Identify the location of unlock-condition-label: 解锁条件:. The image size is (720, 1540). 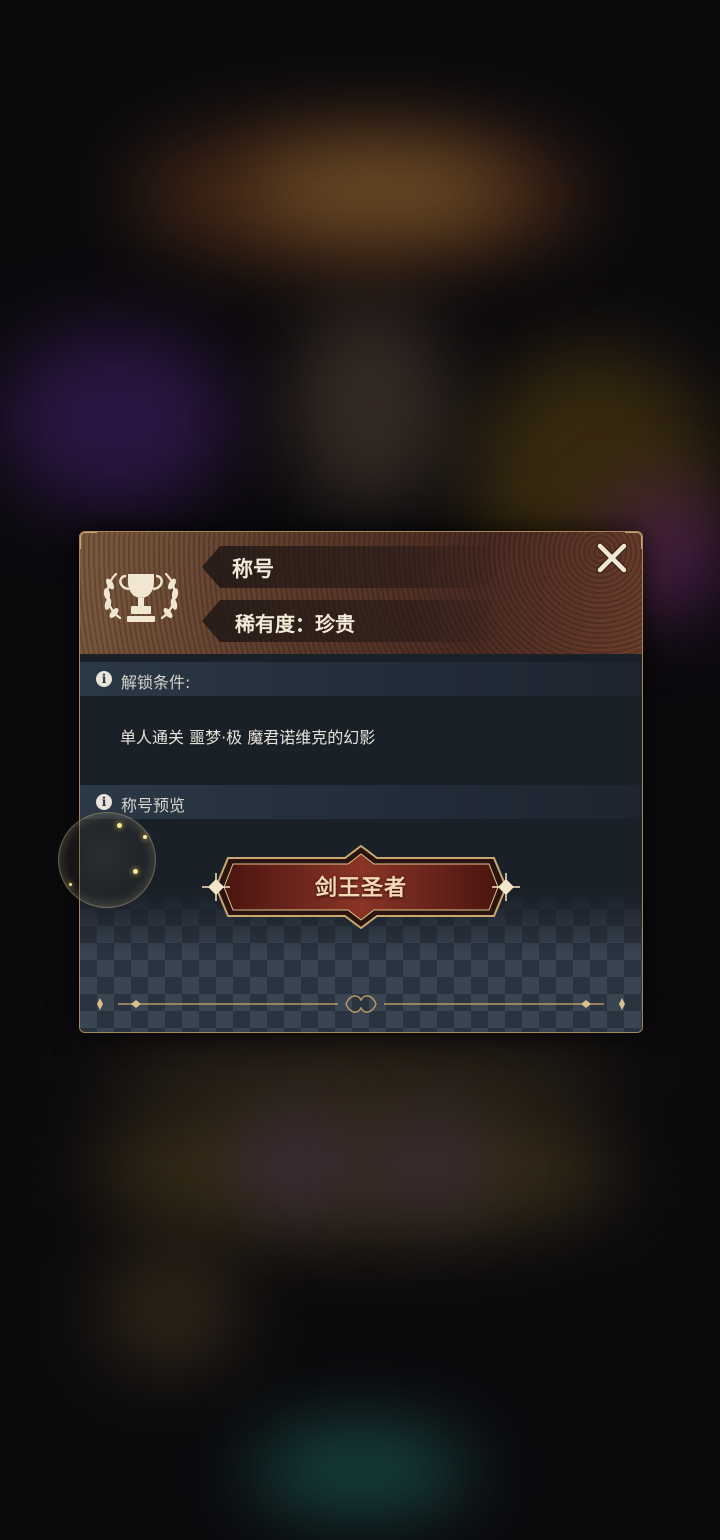
(156, 682).